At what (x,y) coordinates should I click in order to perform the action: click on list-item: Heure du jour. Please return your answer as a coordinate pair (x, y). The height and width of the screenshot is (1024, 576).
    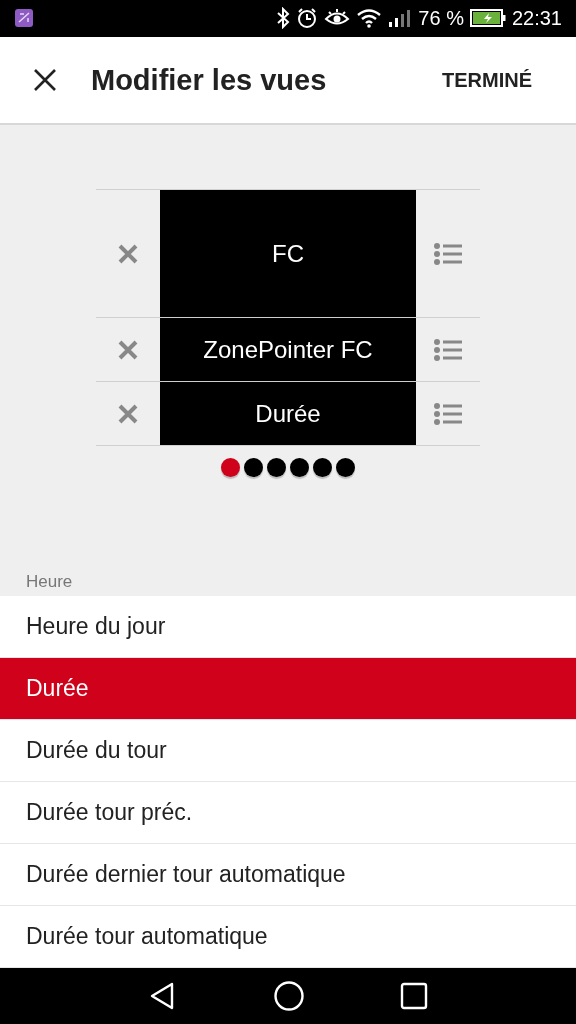
    Looking at the image, I should click on (288, 626).